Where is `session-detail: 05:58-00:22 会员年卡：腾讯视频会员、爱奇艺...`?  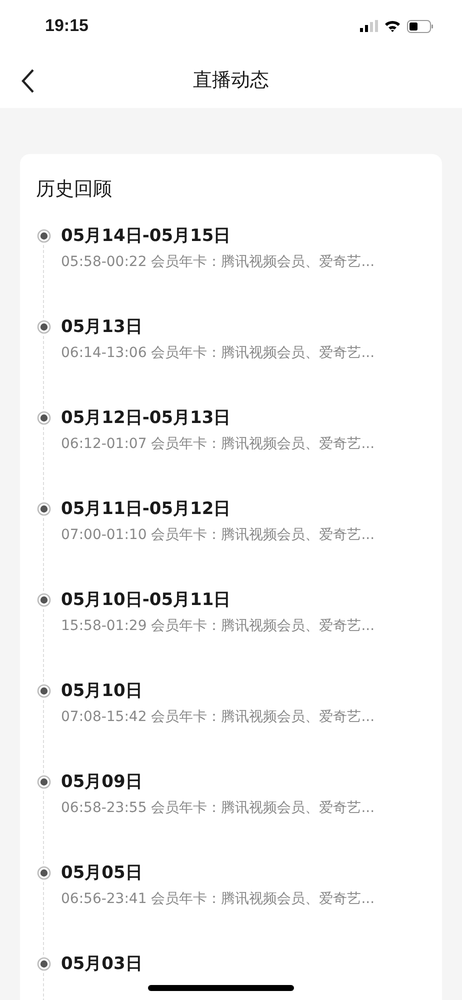 session-detail: 05:58-00:22 会员年卡：腾讯视频会员、爱奇艺... is located at coordinates (218, 262).